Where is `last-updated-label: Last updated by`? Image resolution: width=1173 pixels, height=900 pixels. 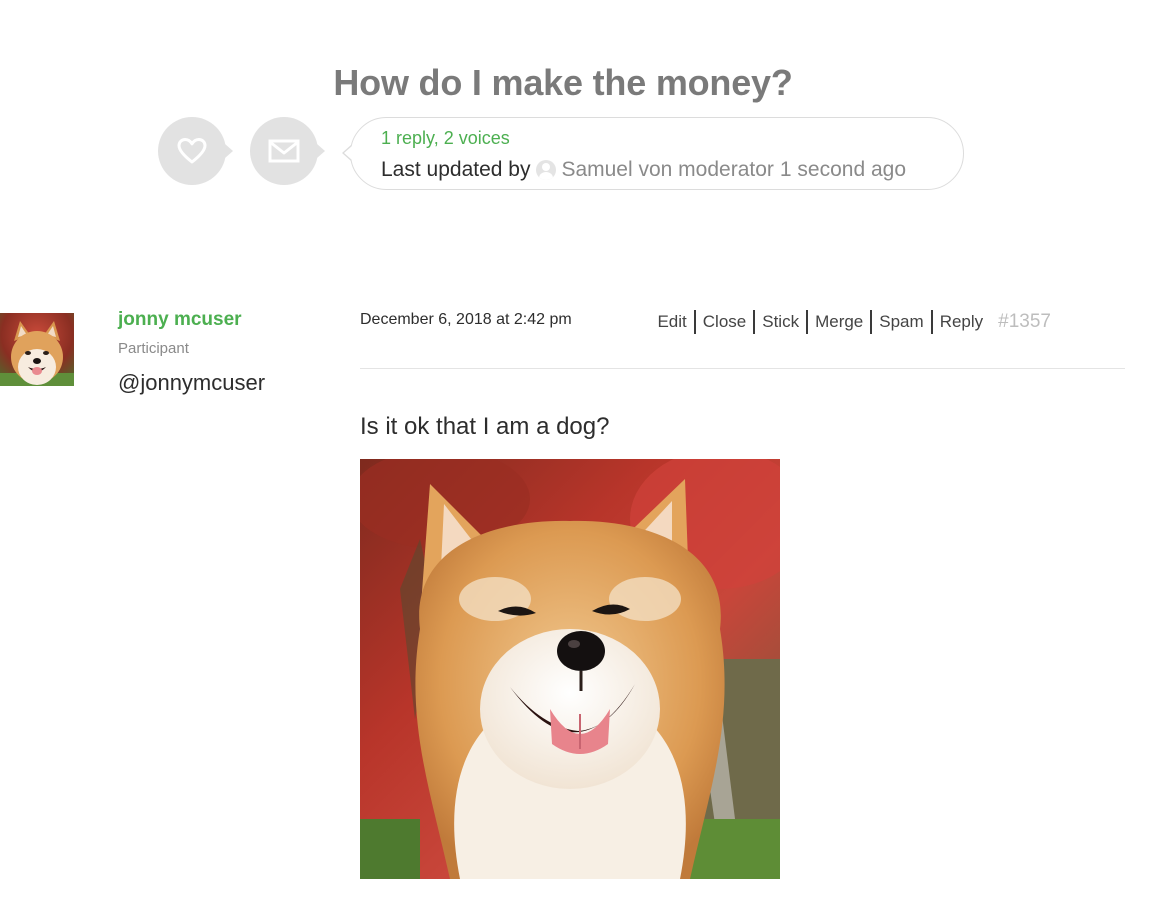
last-updated-label: Last updated by is located at coordinates (456, 169).